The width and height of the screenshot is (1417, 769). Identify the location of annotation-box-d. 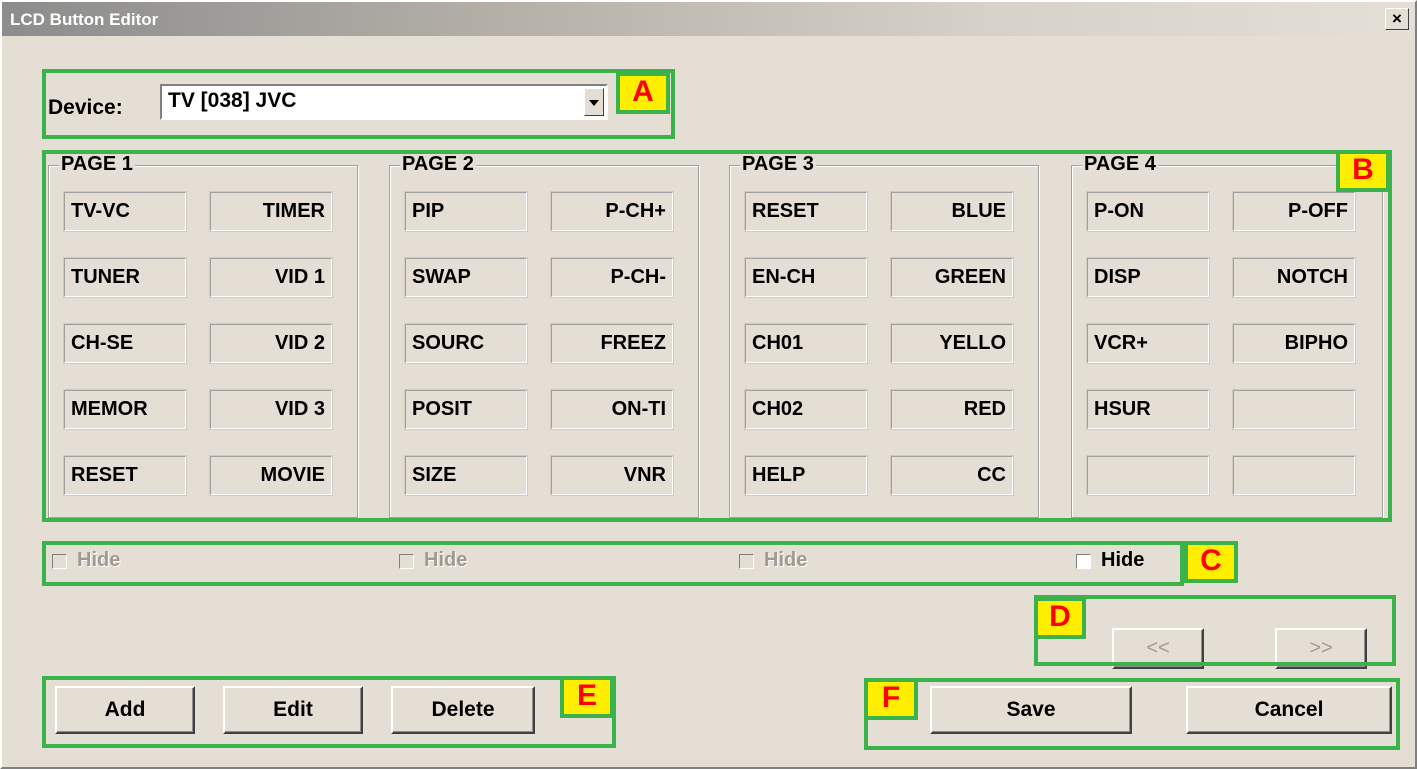
(1215, 630).